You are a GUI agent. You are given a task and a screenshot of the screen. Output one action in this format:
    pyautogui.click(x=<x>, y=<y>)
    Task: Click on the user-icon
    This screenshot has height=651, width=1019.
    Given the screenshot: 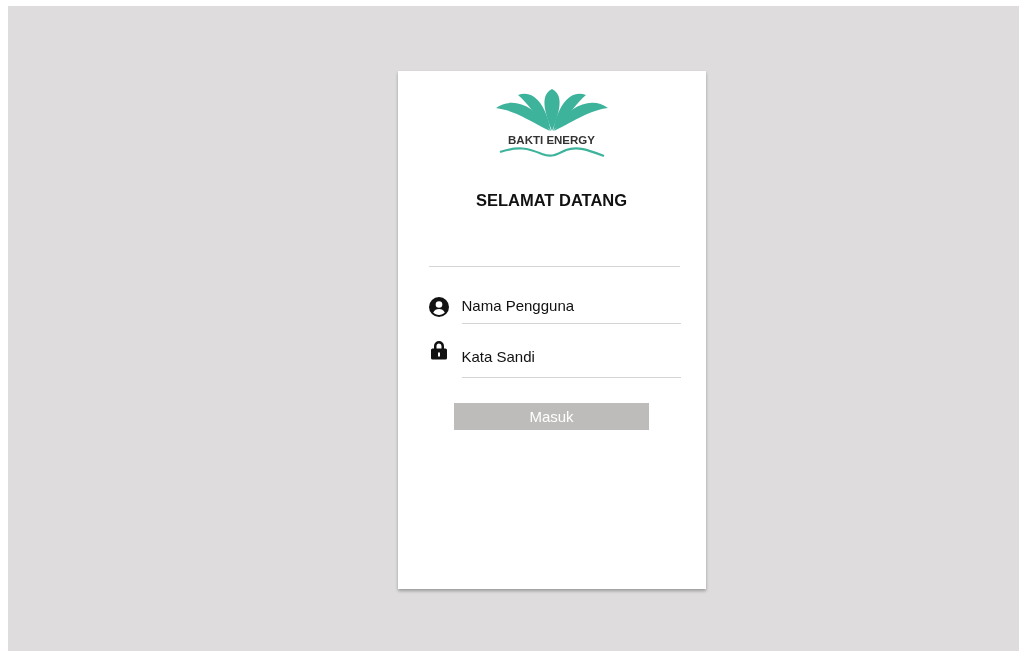 What is the action you would take?
    pyautogui.click(x=438, y=307)
    